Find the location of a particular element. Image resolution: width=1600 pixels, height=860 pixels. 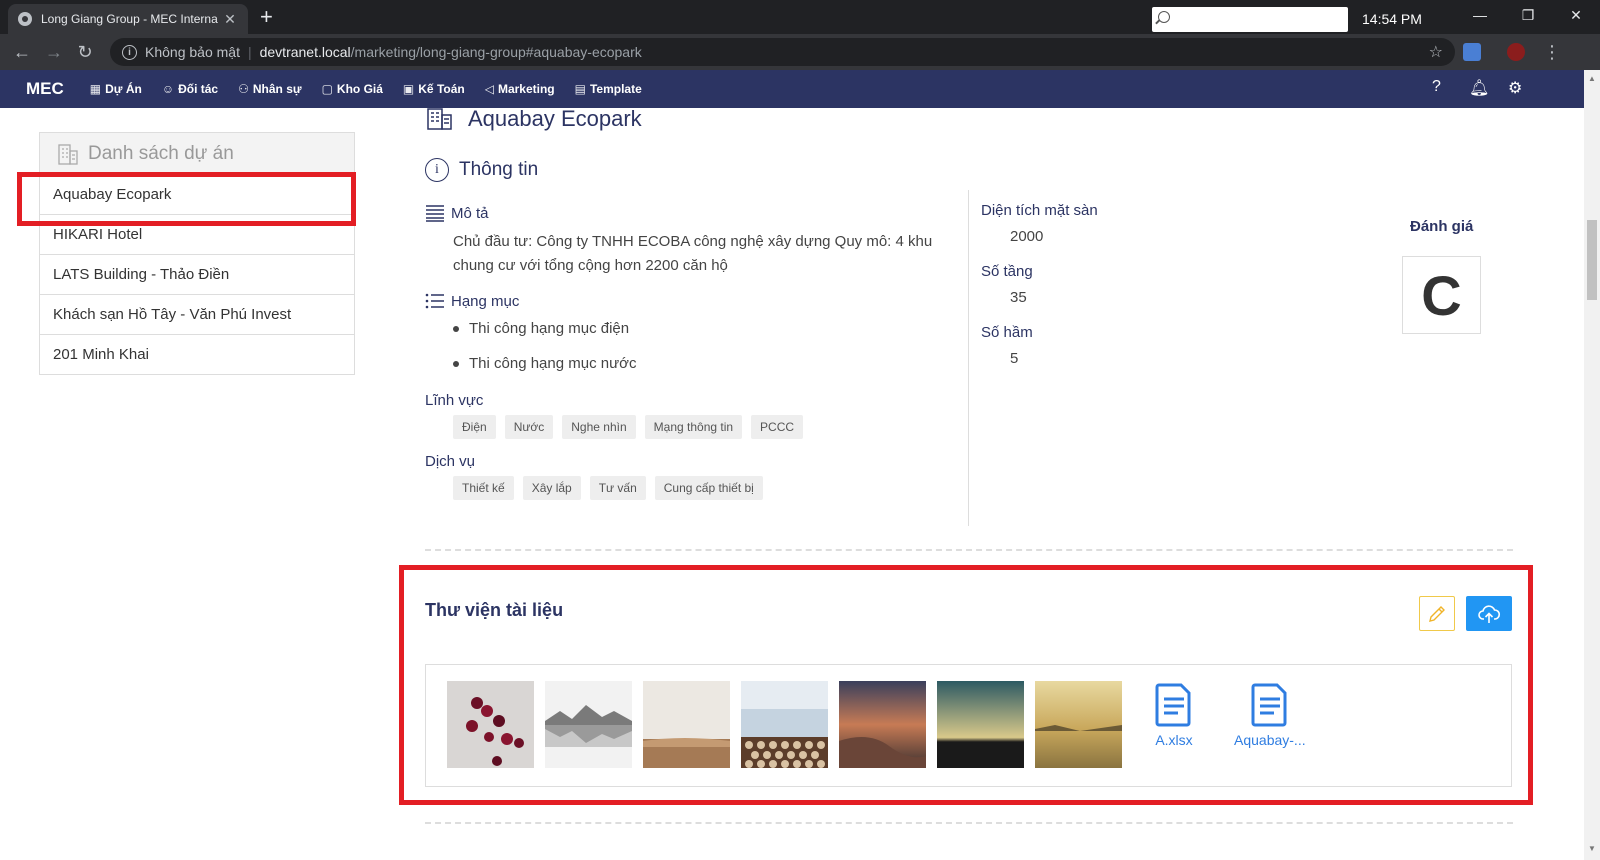

search-icon is located at coordinates (1164, 17).